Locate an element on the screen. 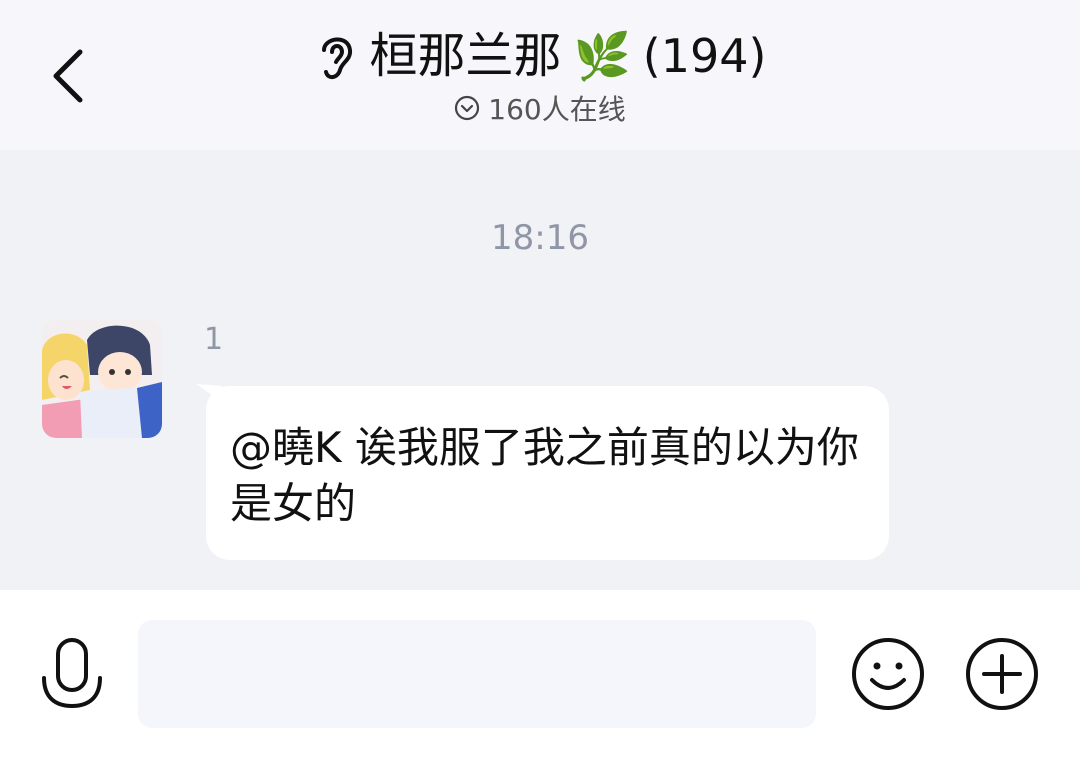  avatar is located at coordinates (102, 379).